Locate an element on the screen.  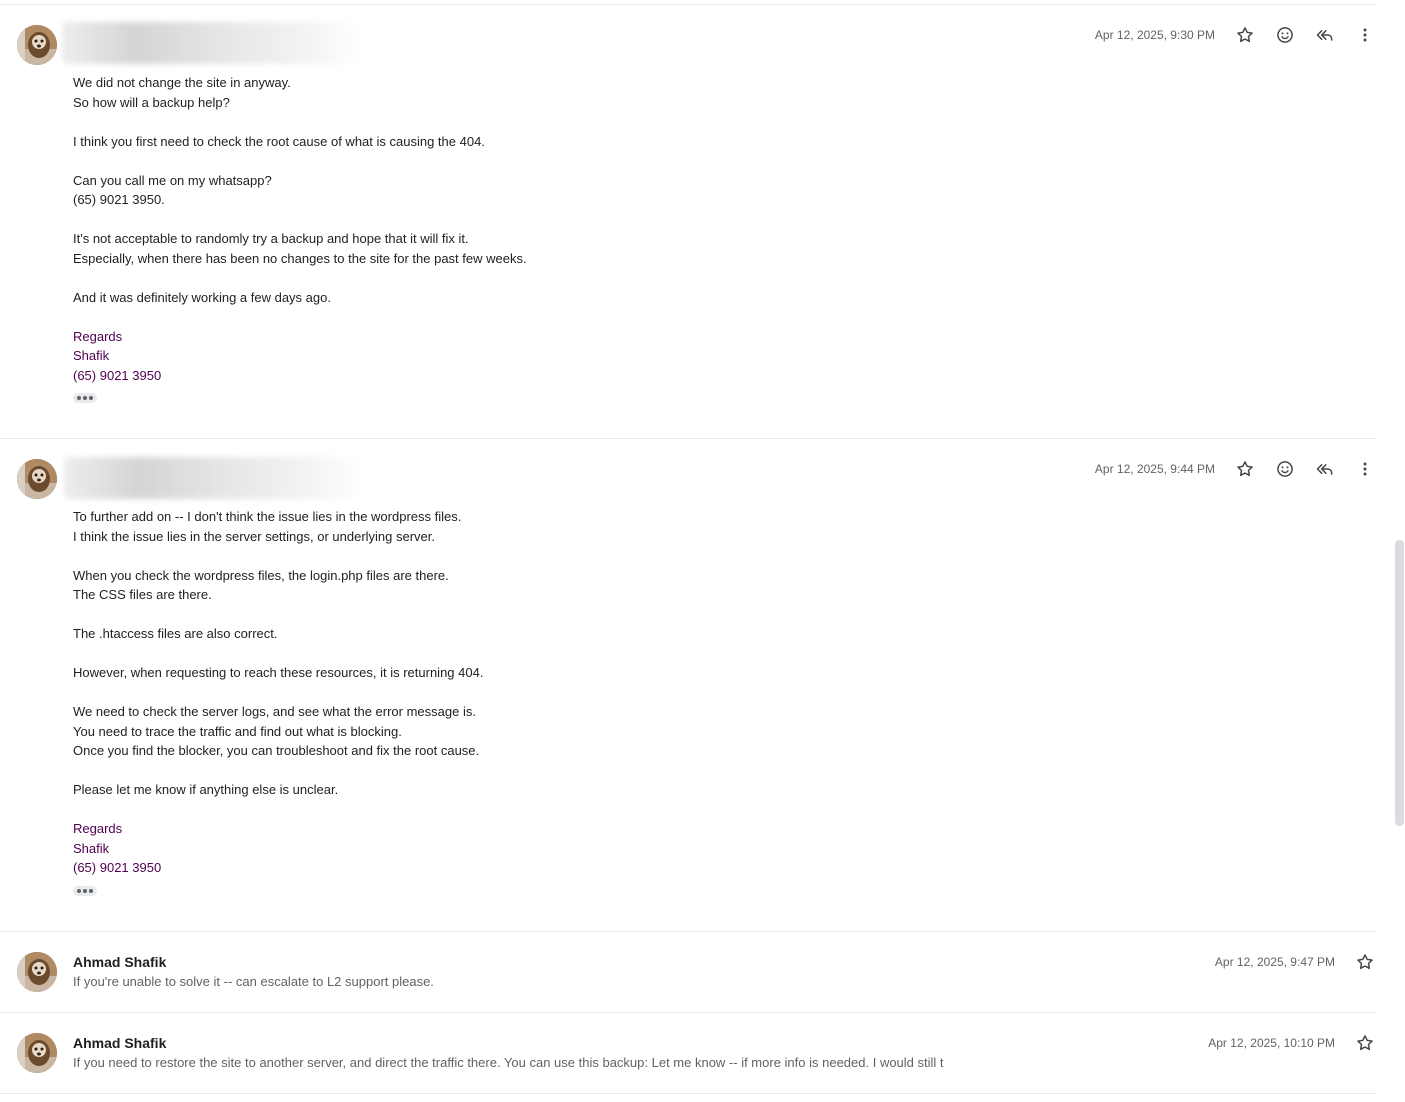
message-timestamp: Apr 12, 2025, 9:44 PM is located at coordinates (1154, 469).